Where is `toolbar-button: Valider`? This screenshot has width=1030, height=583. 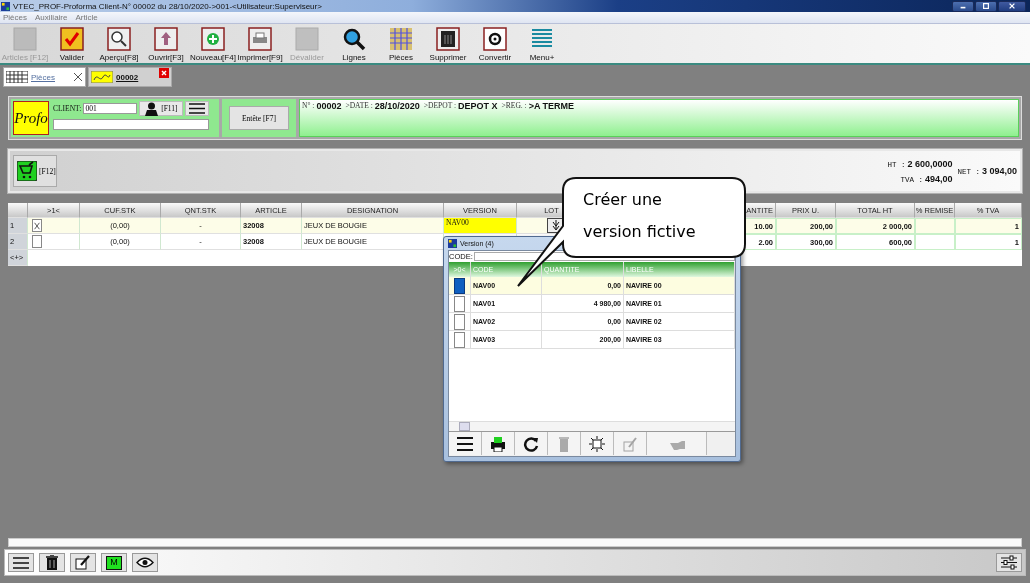 toolbar-button: Valider is located at coordinates (72, 45).